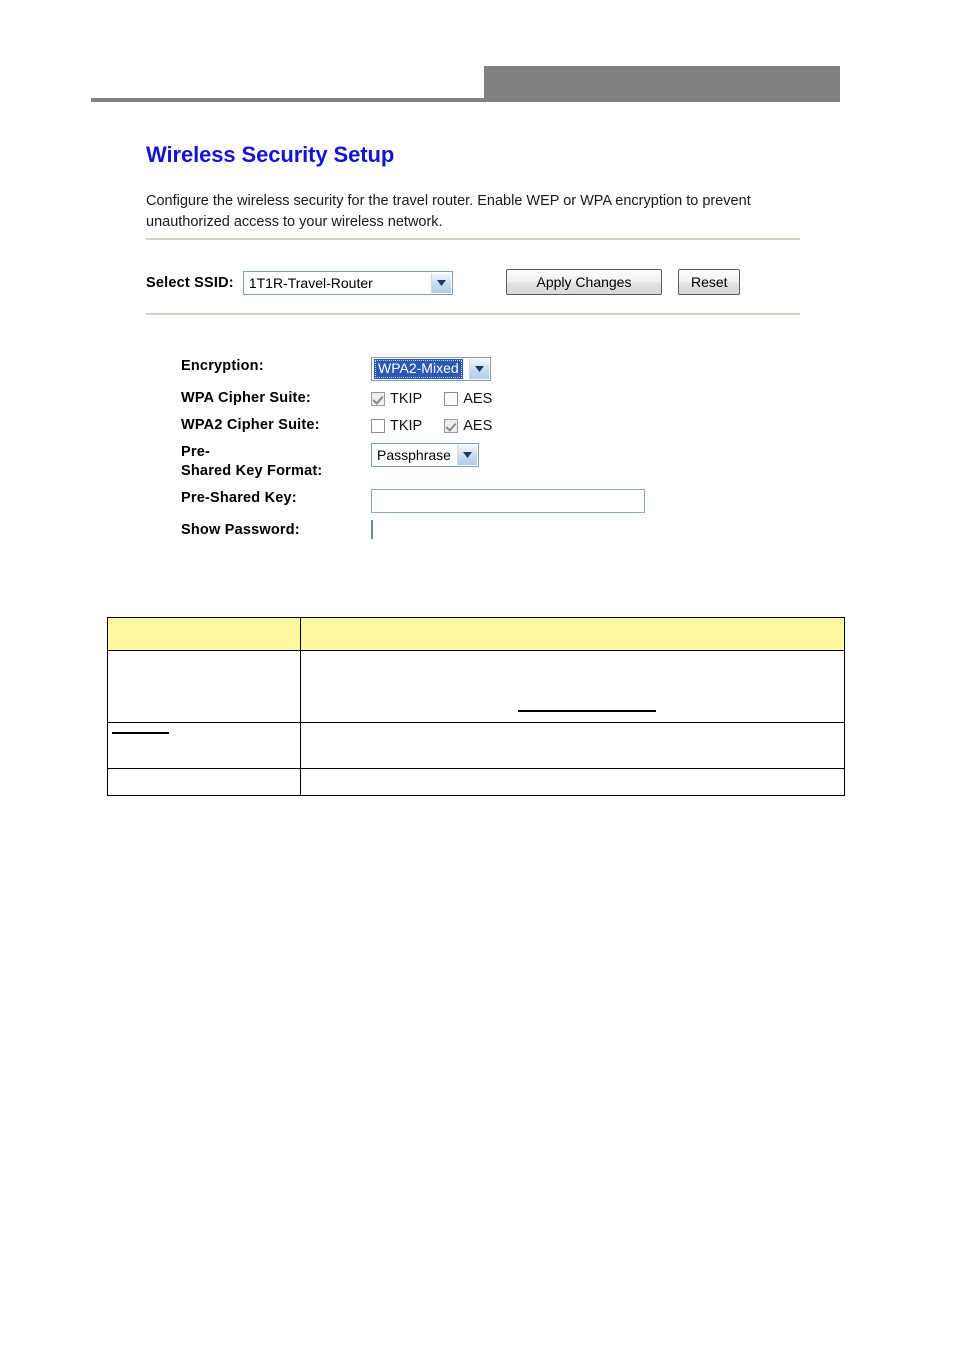  Describe the element at coordinates (372, 529) in the screenshot. I see `show-password-checkbox` at that location.